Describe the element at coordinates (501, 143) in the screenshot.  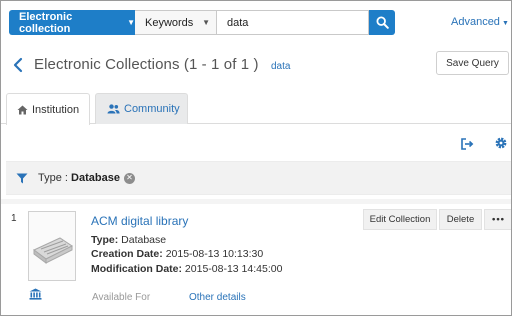
I see `gear-icon` at that location.